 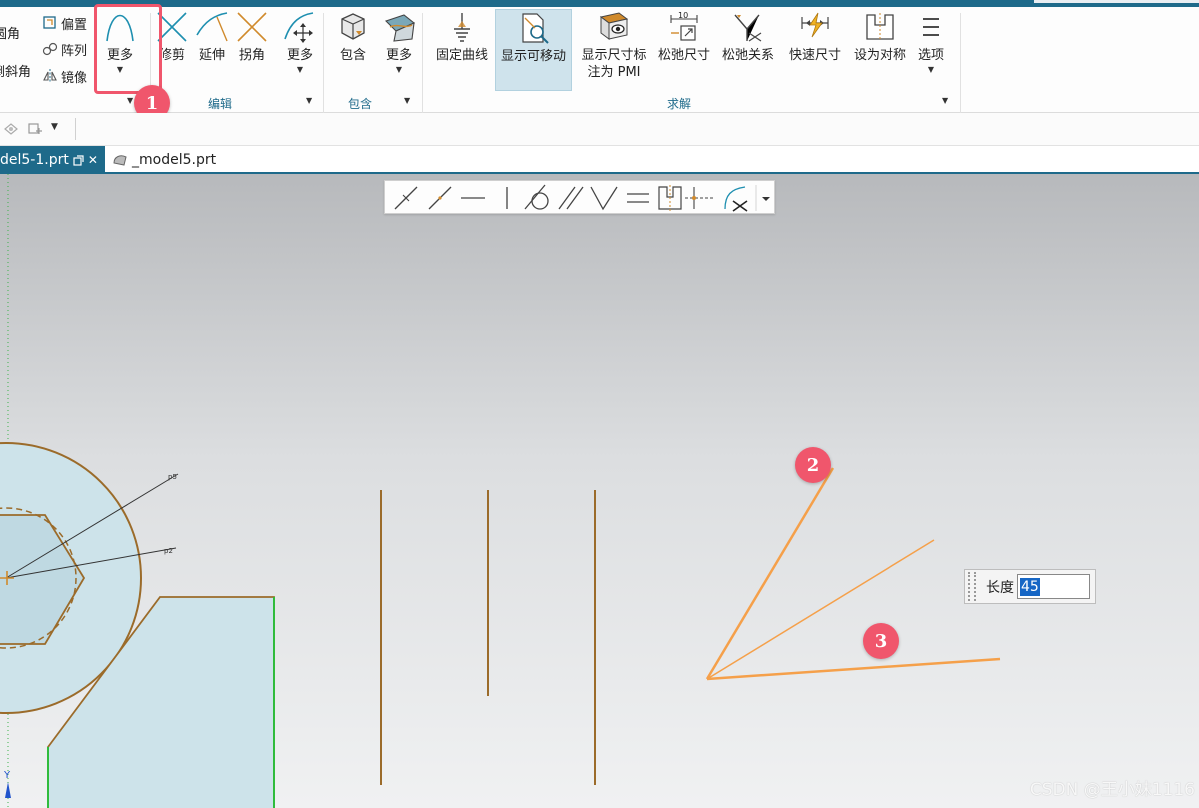 I want to click on solve-group-caret-icon: ▼, so click(x=945, y=100).